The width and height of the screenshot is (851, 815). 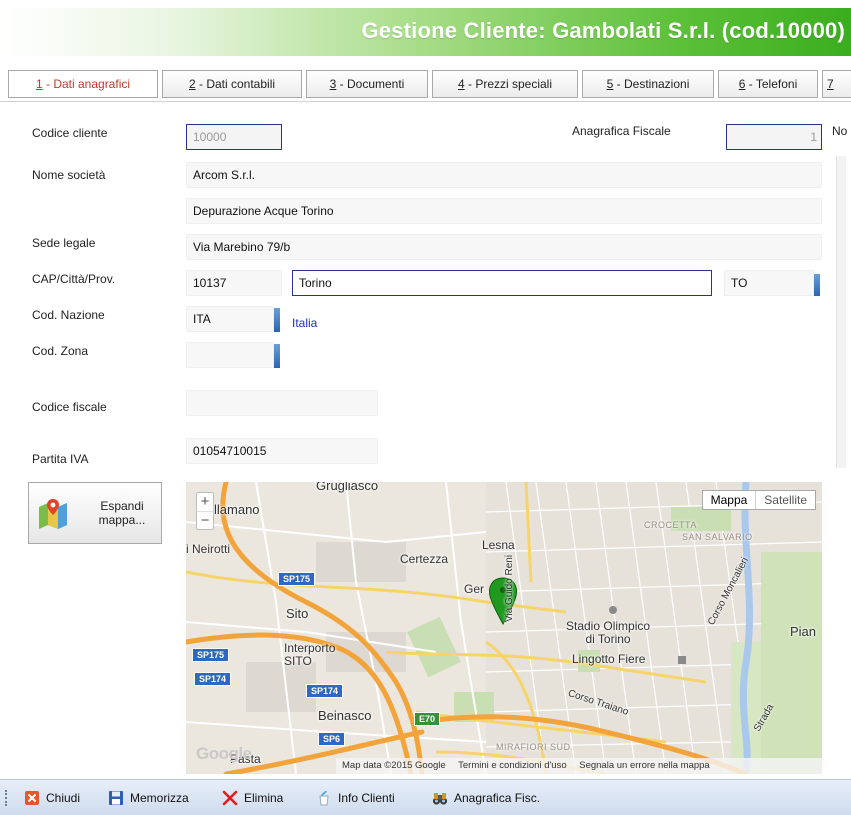 I want to click on chiudi-button: Chiudi, so click(x=52, y=798).